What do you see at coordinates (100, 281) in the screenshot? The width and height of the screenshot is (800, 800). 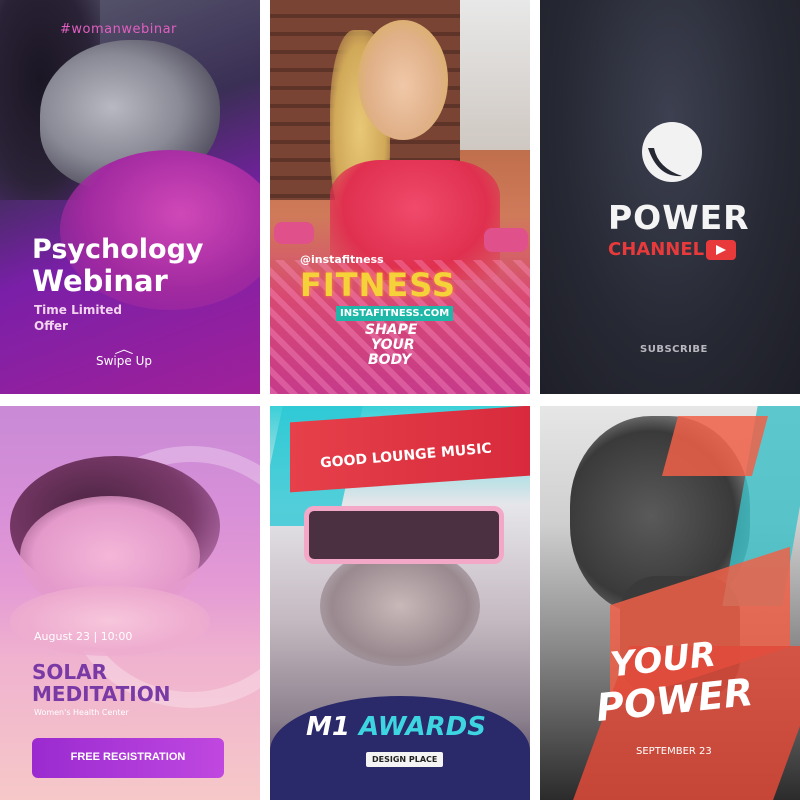 I see `card-title-line2: Webinar` at bounding box center [100, 281].